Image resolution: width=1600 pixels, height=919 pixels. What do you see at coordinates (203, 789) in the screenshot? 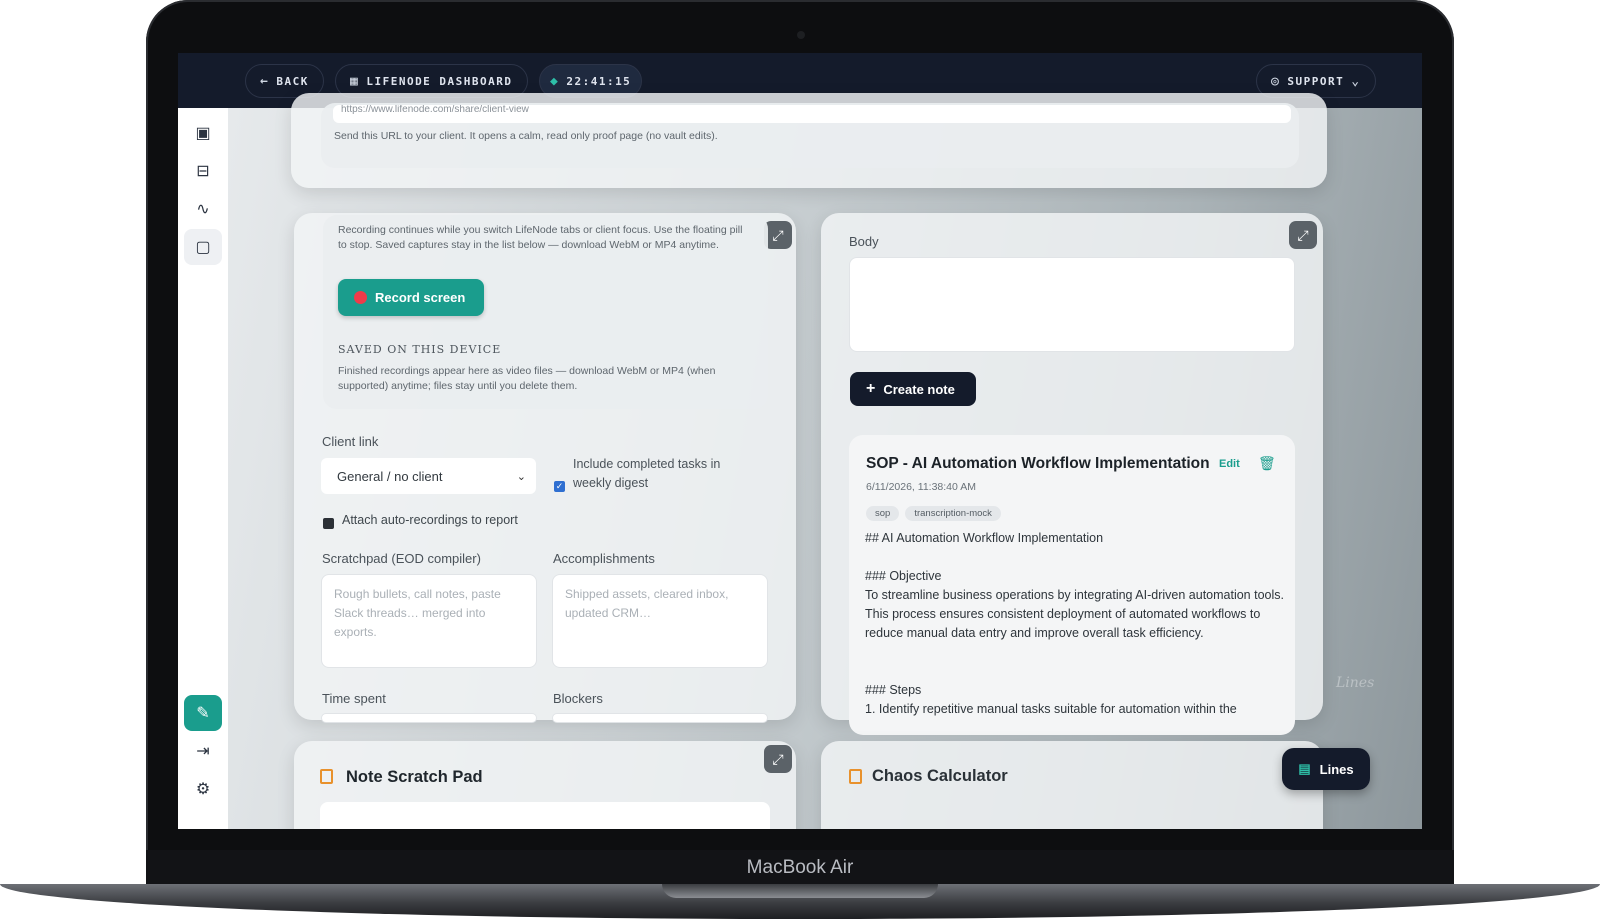
I see `settings-gear-icon: ⚙` at bounding box center [203, 789].